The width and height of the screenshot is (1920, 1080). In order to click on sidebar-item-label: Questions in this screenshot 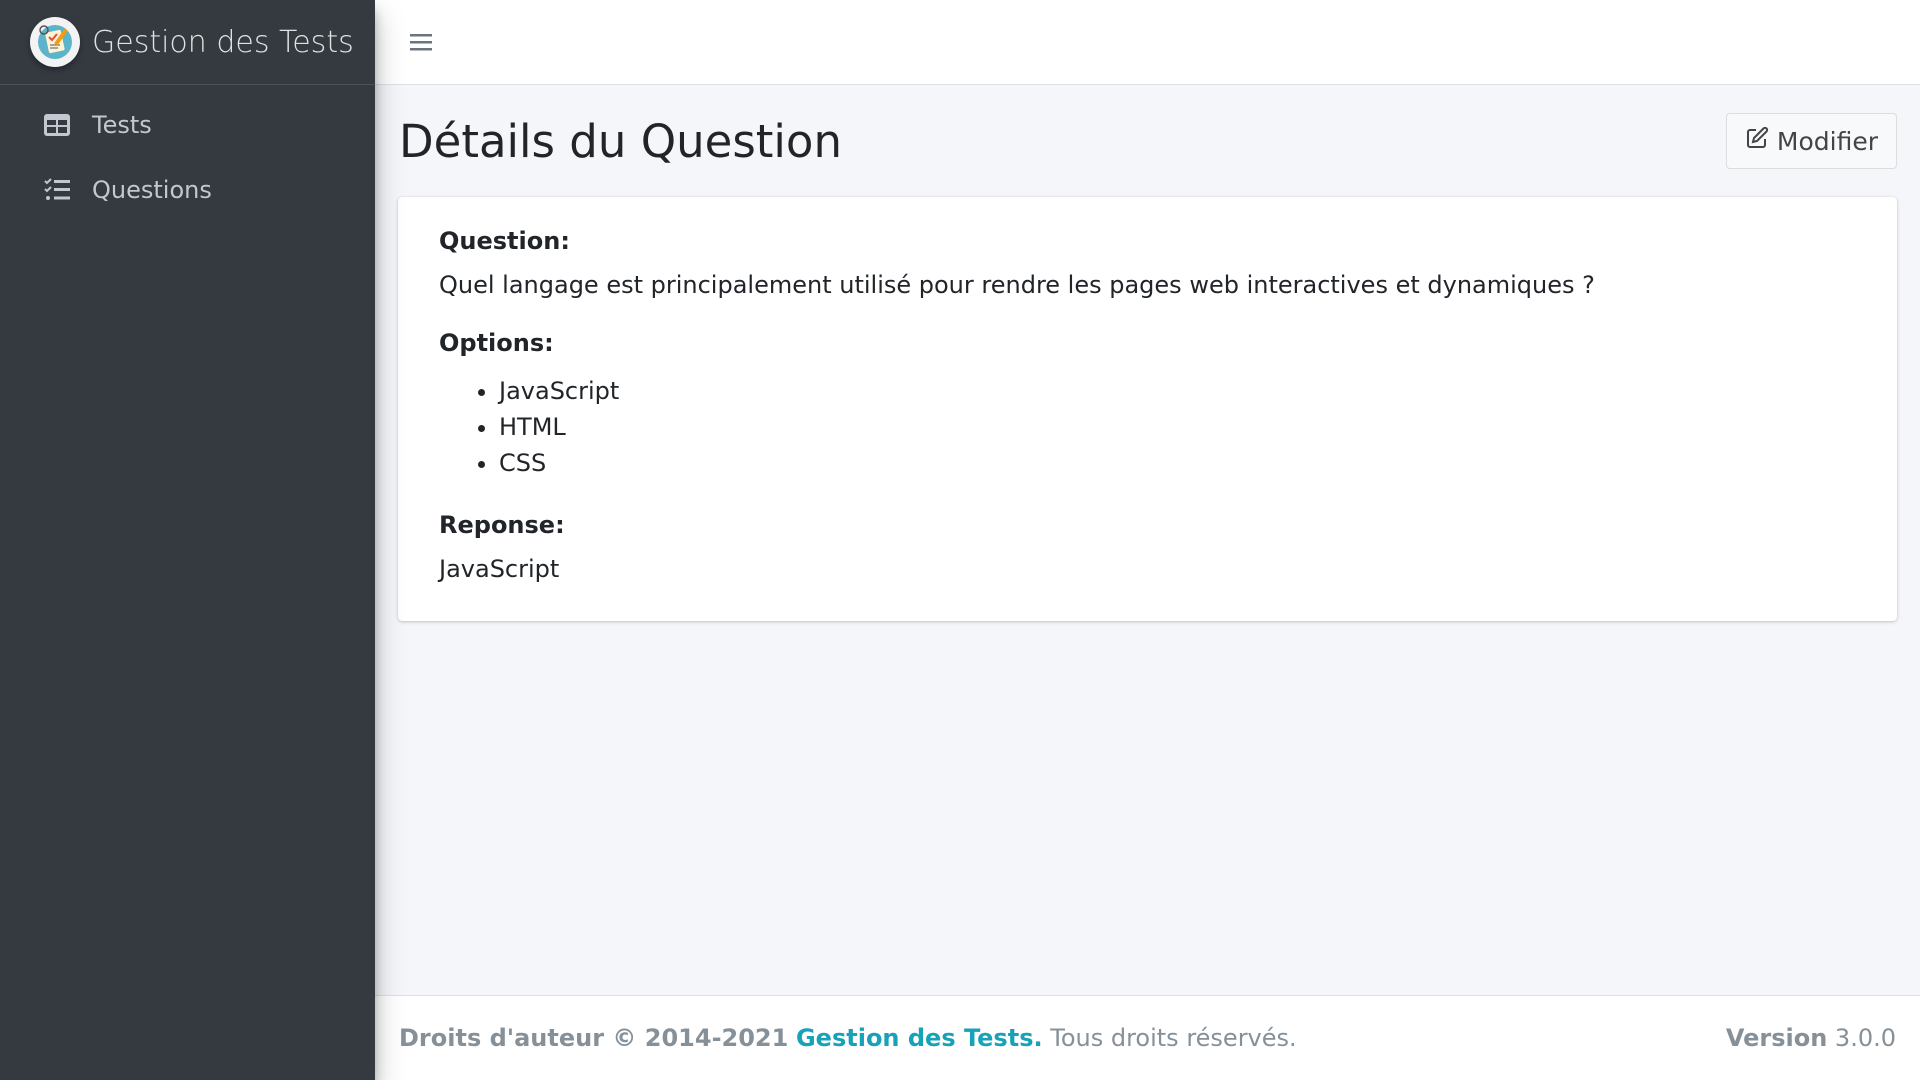, I will do `click(152, 190)`.